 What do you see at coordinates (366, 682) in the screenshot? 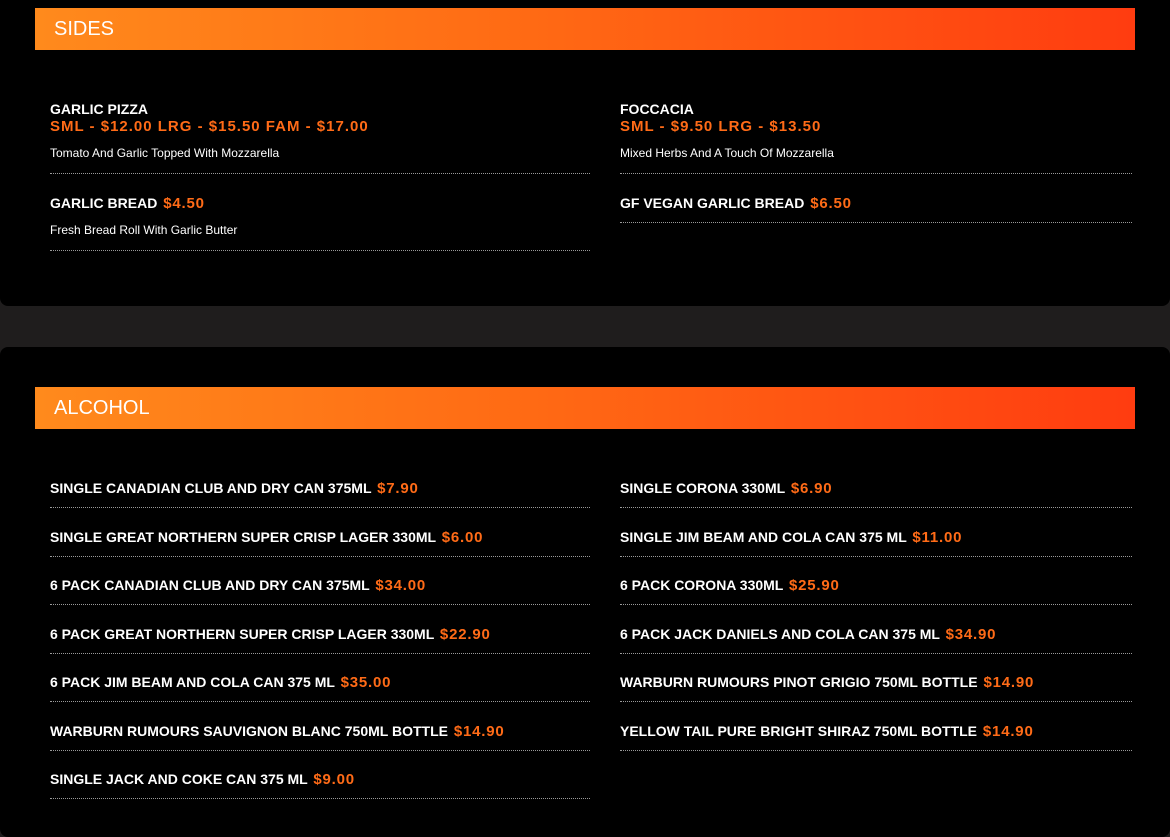
I see `item-price: $35.00` at bounding box center [366, 682].